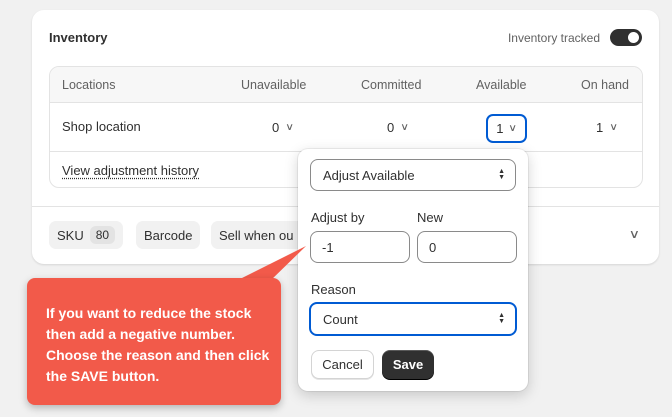 This screenshot has height=417, width=672. I want to click on committed-dropdown: 0 ∨, so click(398, 127).